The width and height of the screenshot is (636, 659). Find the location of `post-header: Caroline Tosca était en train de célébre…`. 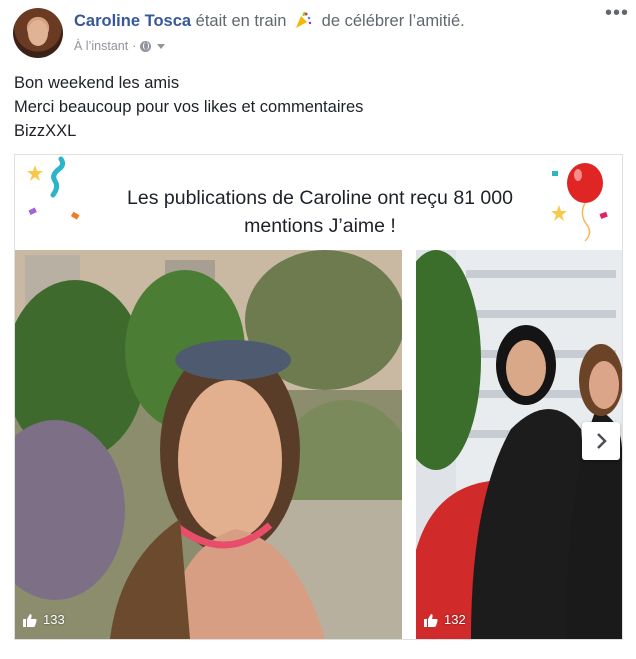

post-header: Caroline Tosca était en train de célébre… is located at coordinates (320, 31).